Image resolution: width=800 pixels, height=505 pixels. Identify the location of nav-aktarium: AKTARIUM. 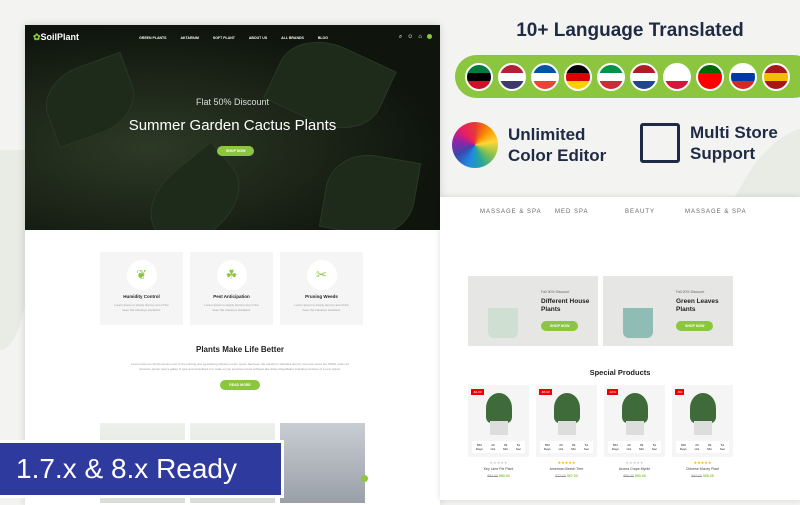
(189, 38).